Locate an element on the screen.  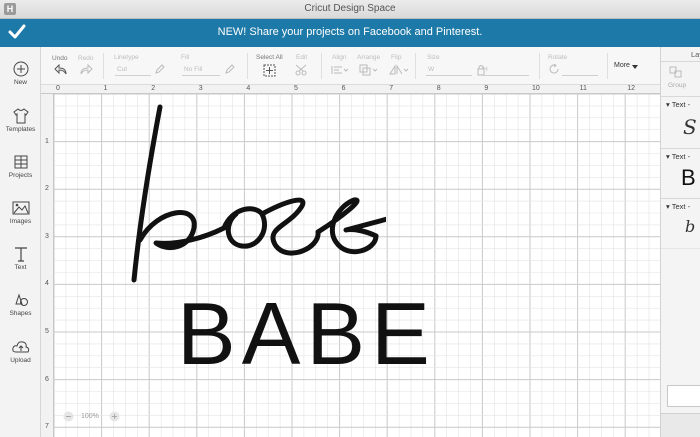
ruler-tick-label: 5 is located at coordinates (47, 331).